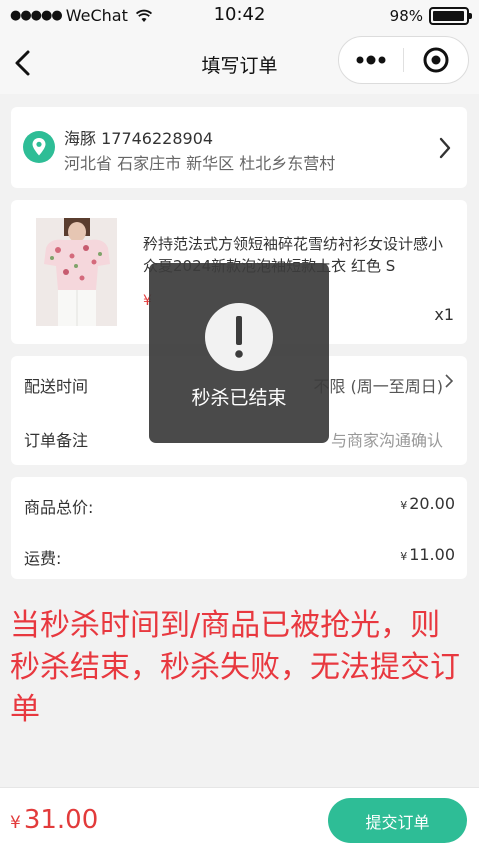 This screenshot has height=852, width=479. What do you see at coordinates (239, 398) in the screenshot?
I see `toast-message: 秒杀已结束` at bounding box center [239, 398].